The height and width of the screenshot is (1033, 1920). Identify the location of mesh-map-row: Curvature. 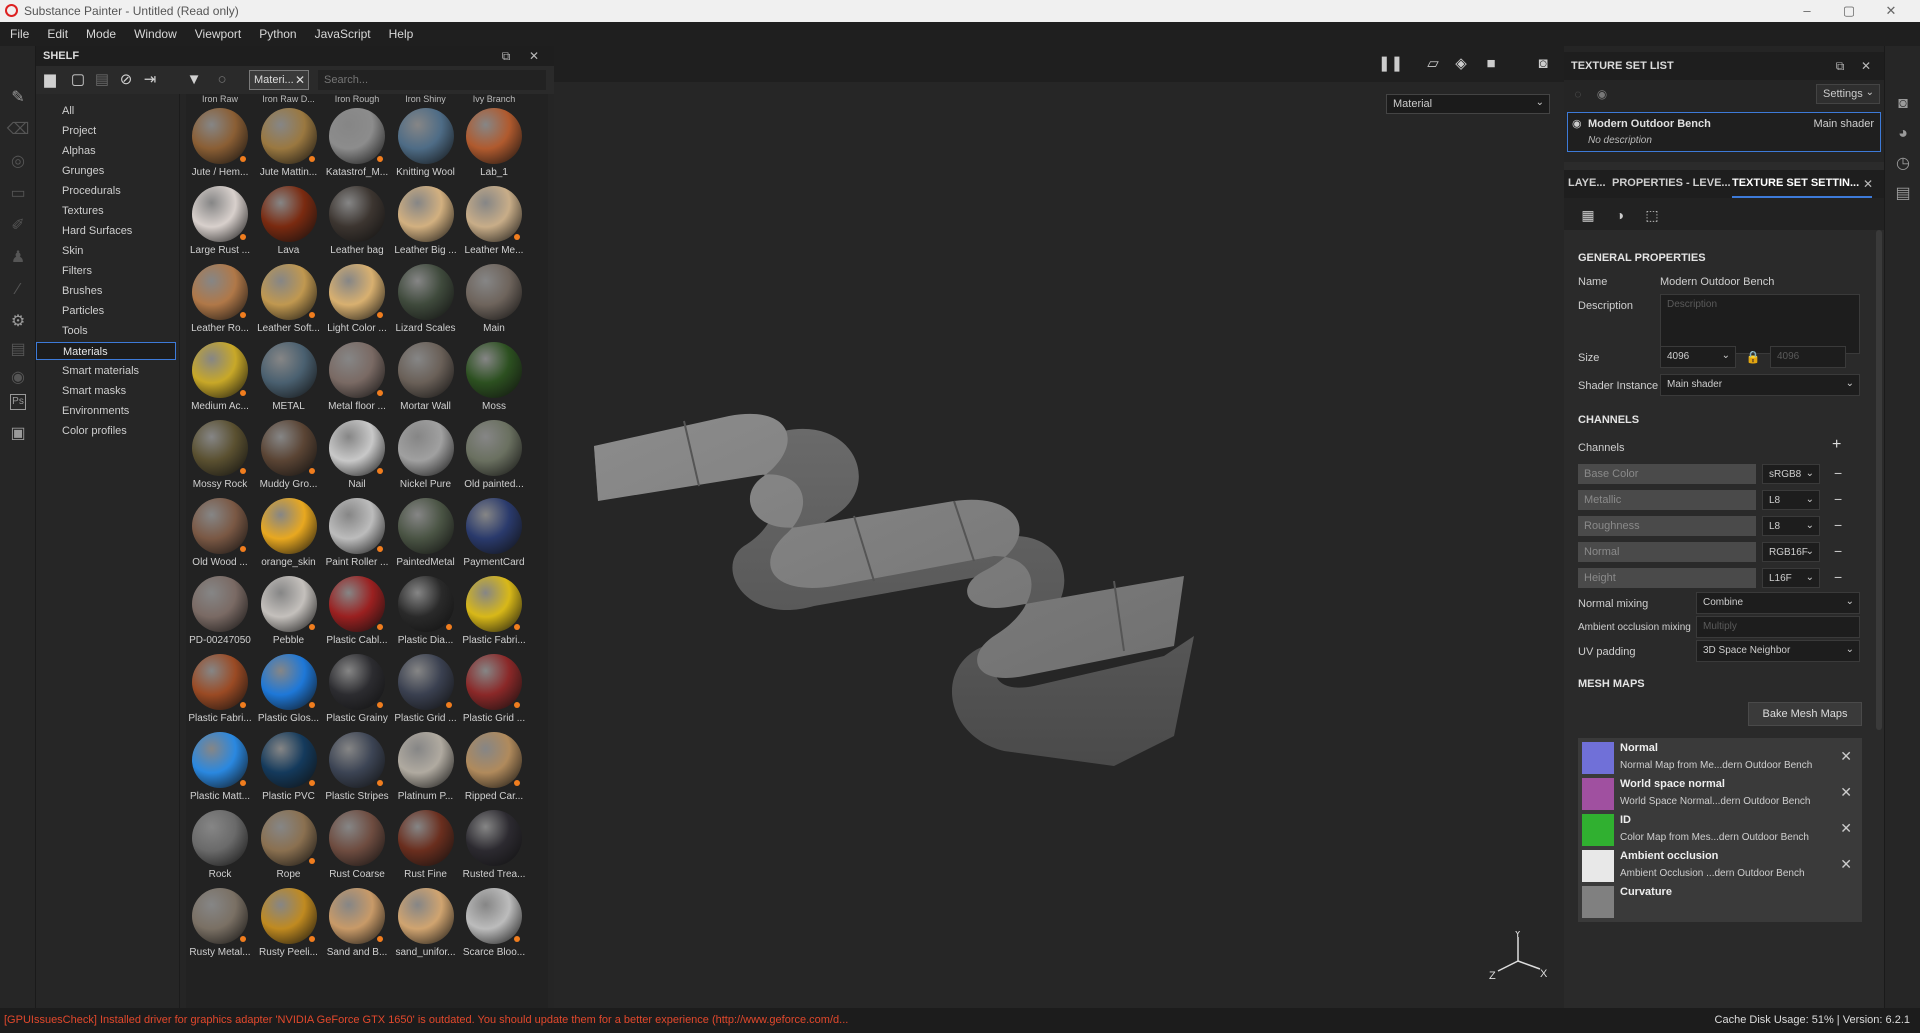
(1720, 902).